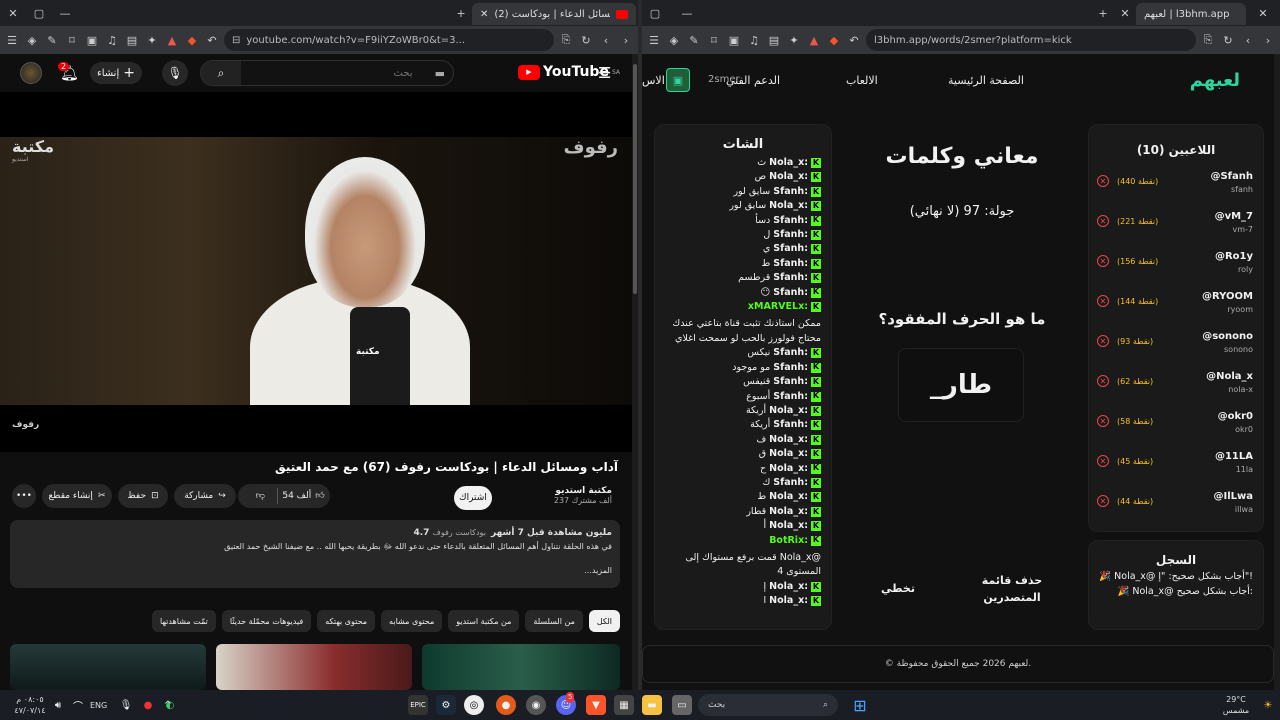 This screenshot has width=1280, height=720. Describe the element at coordinates (682, 705) in the screenshot. I see `task-view-icon: ▭` at that location.